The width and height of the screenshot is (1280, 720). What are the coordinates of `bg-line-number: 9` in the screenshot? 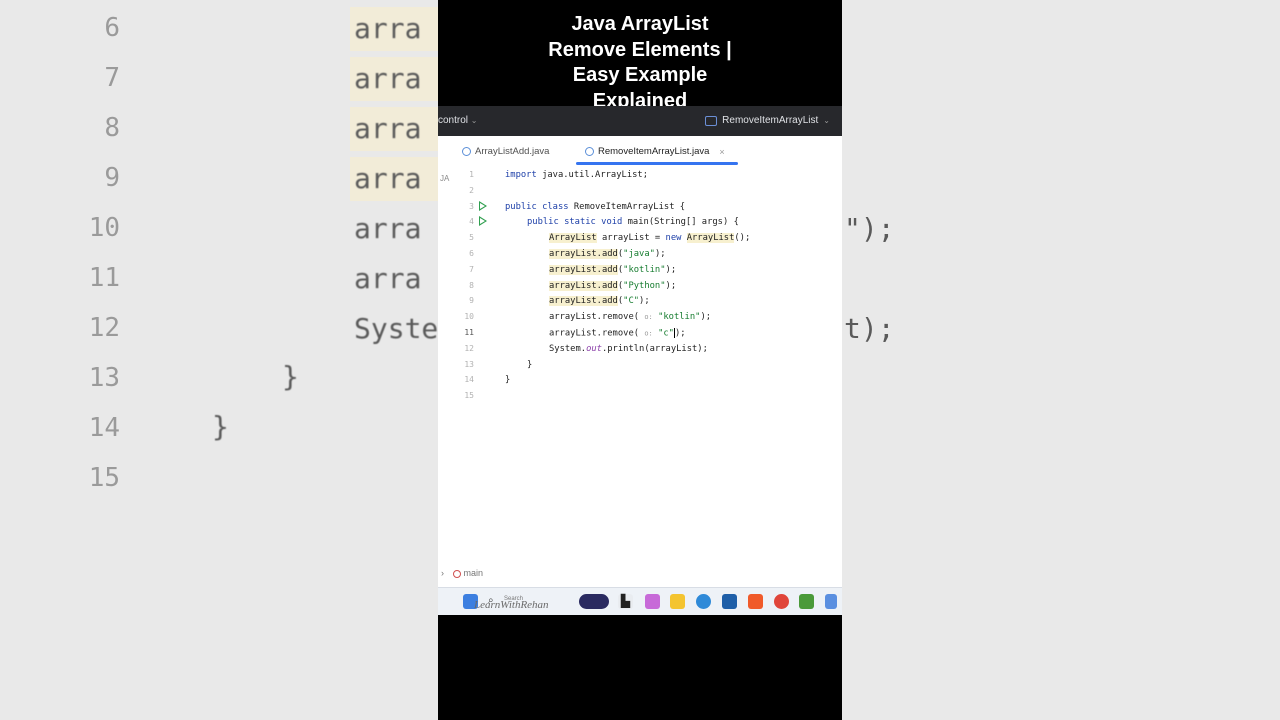 It's located at (112, 178).